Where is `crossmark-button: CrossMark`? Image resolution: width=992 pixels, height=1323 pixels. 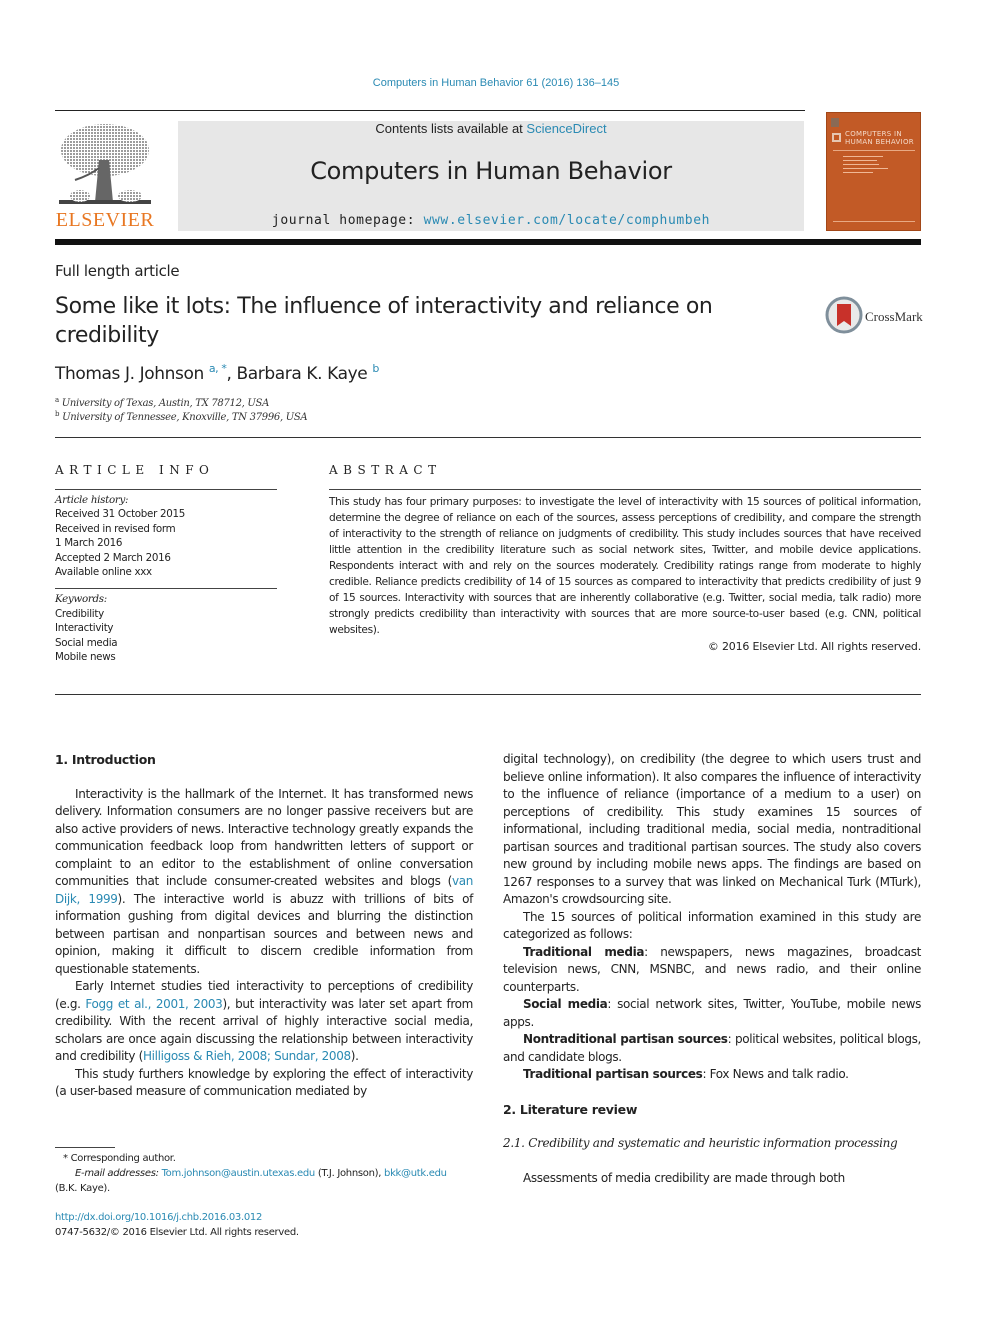
crossmark-button: CrossMark is located at coordinates (875, 316).